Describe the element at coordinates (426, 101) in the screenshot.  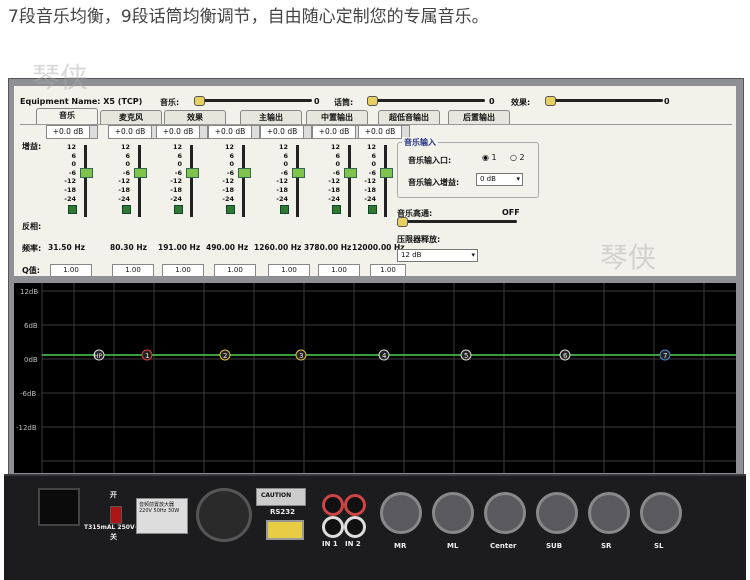
I see `mic-volume-slider` at that location.